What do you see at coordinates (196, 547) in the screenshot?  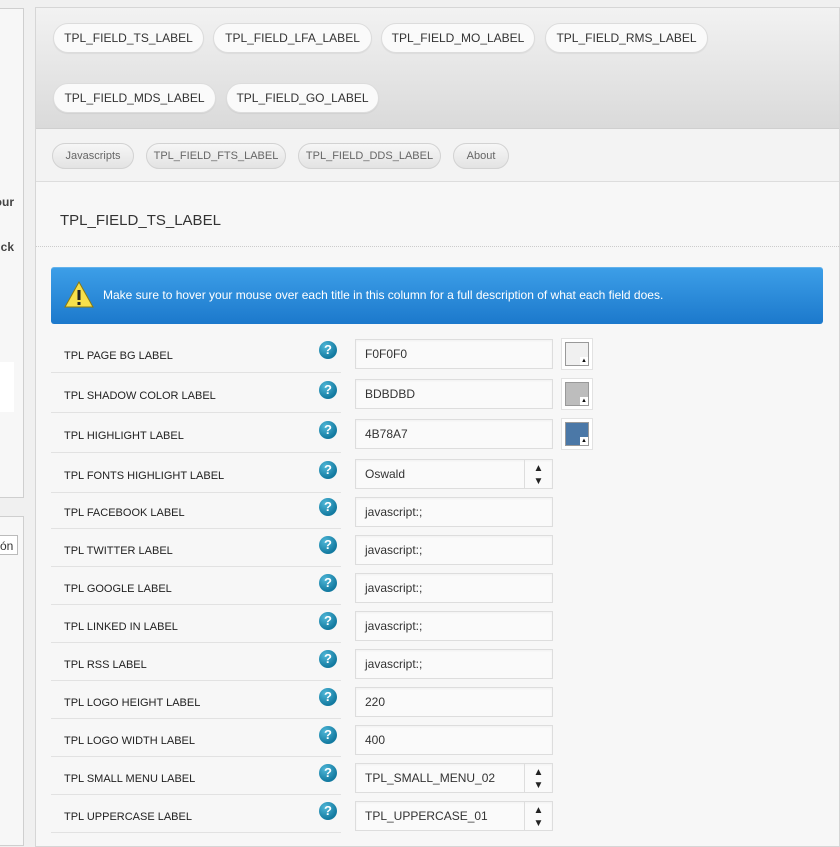 I see `setting-row: TPL TWITTER LABEL?` at bounding box center [196, 547].